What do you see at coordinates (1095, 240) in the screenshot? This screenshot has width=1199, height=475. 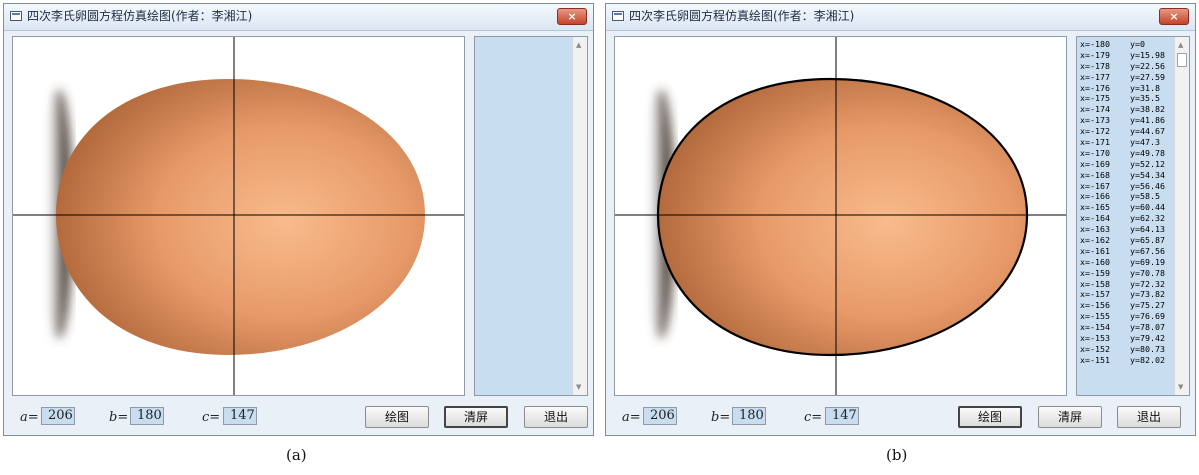 I see `x-value: x=-162` at bounding box center [1095, 240].